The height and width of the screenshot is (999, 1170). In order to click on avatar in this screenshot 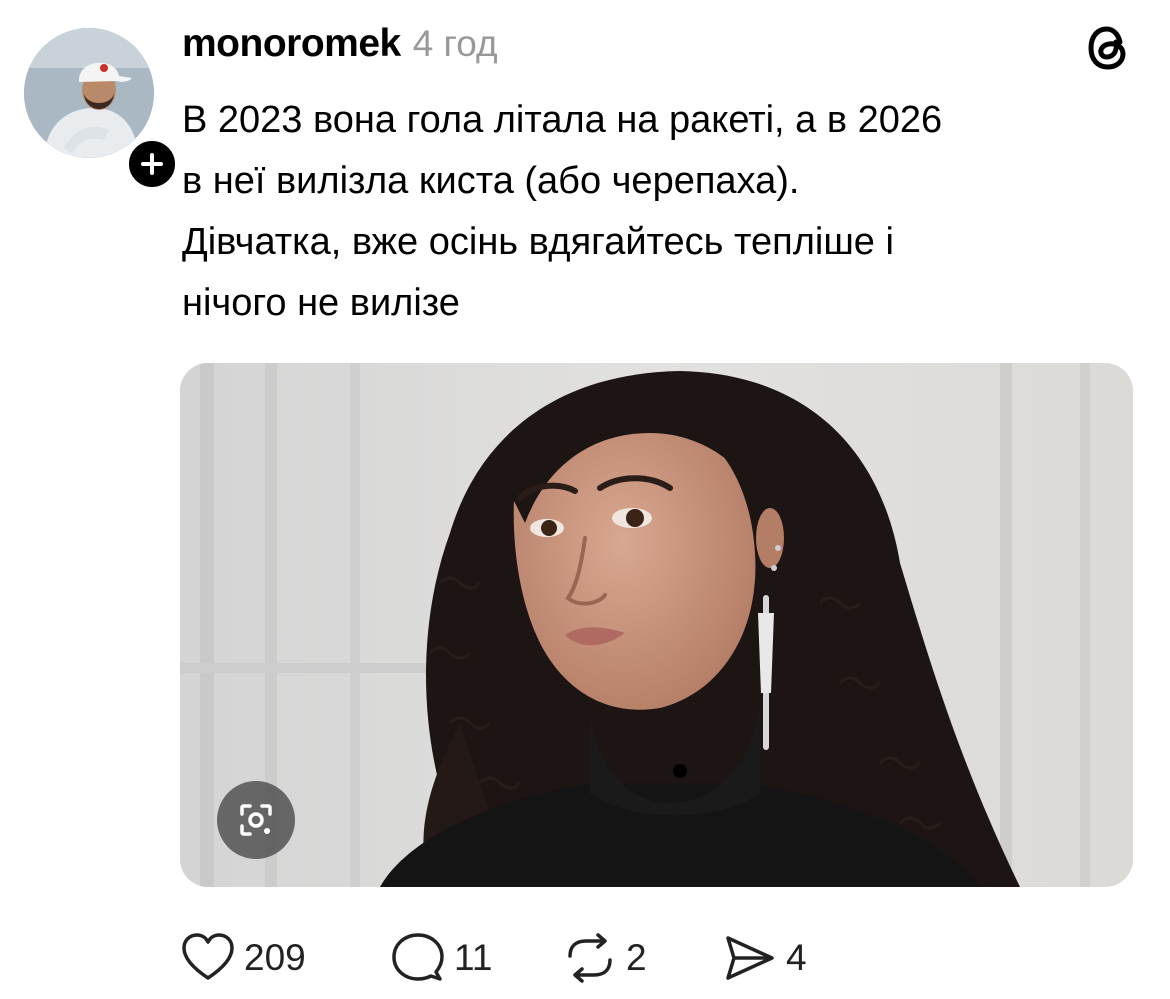, I will do `click(89, 93)`.